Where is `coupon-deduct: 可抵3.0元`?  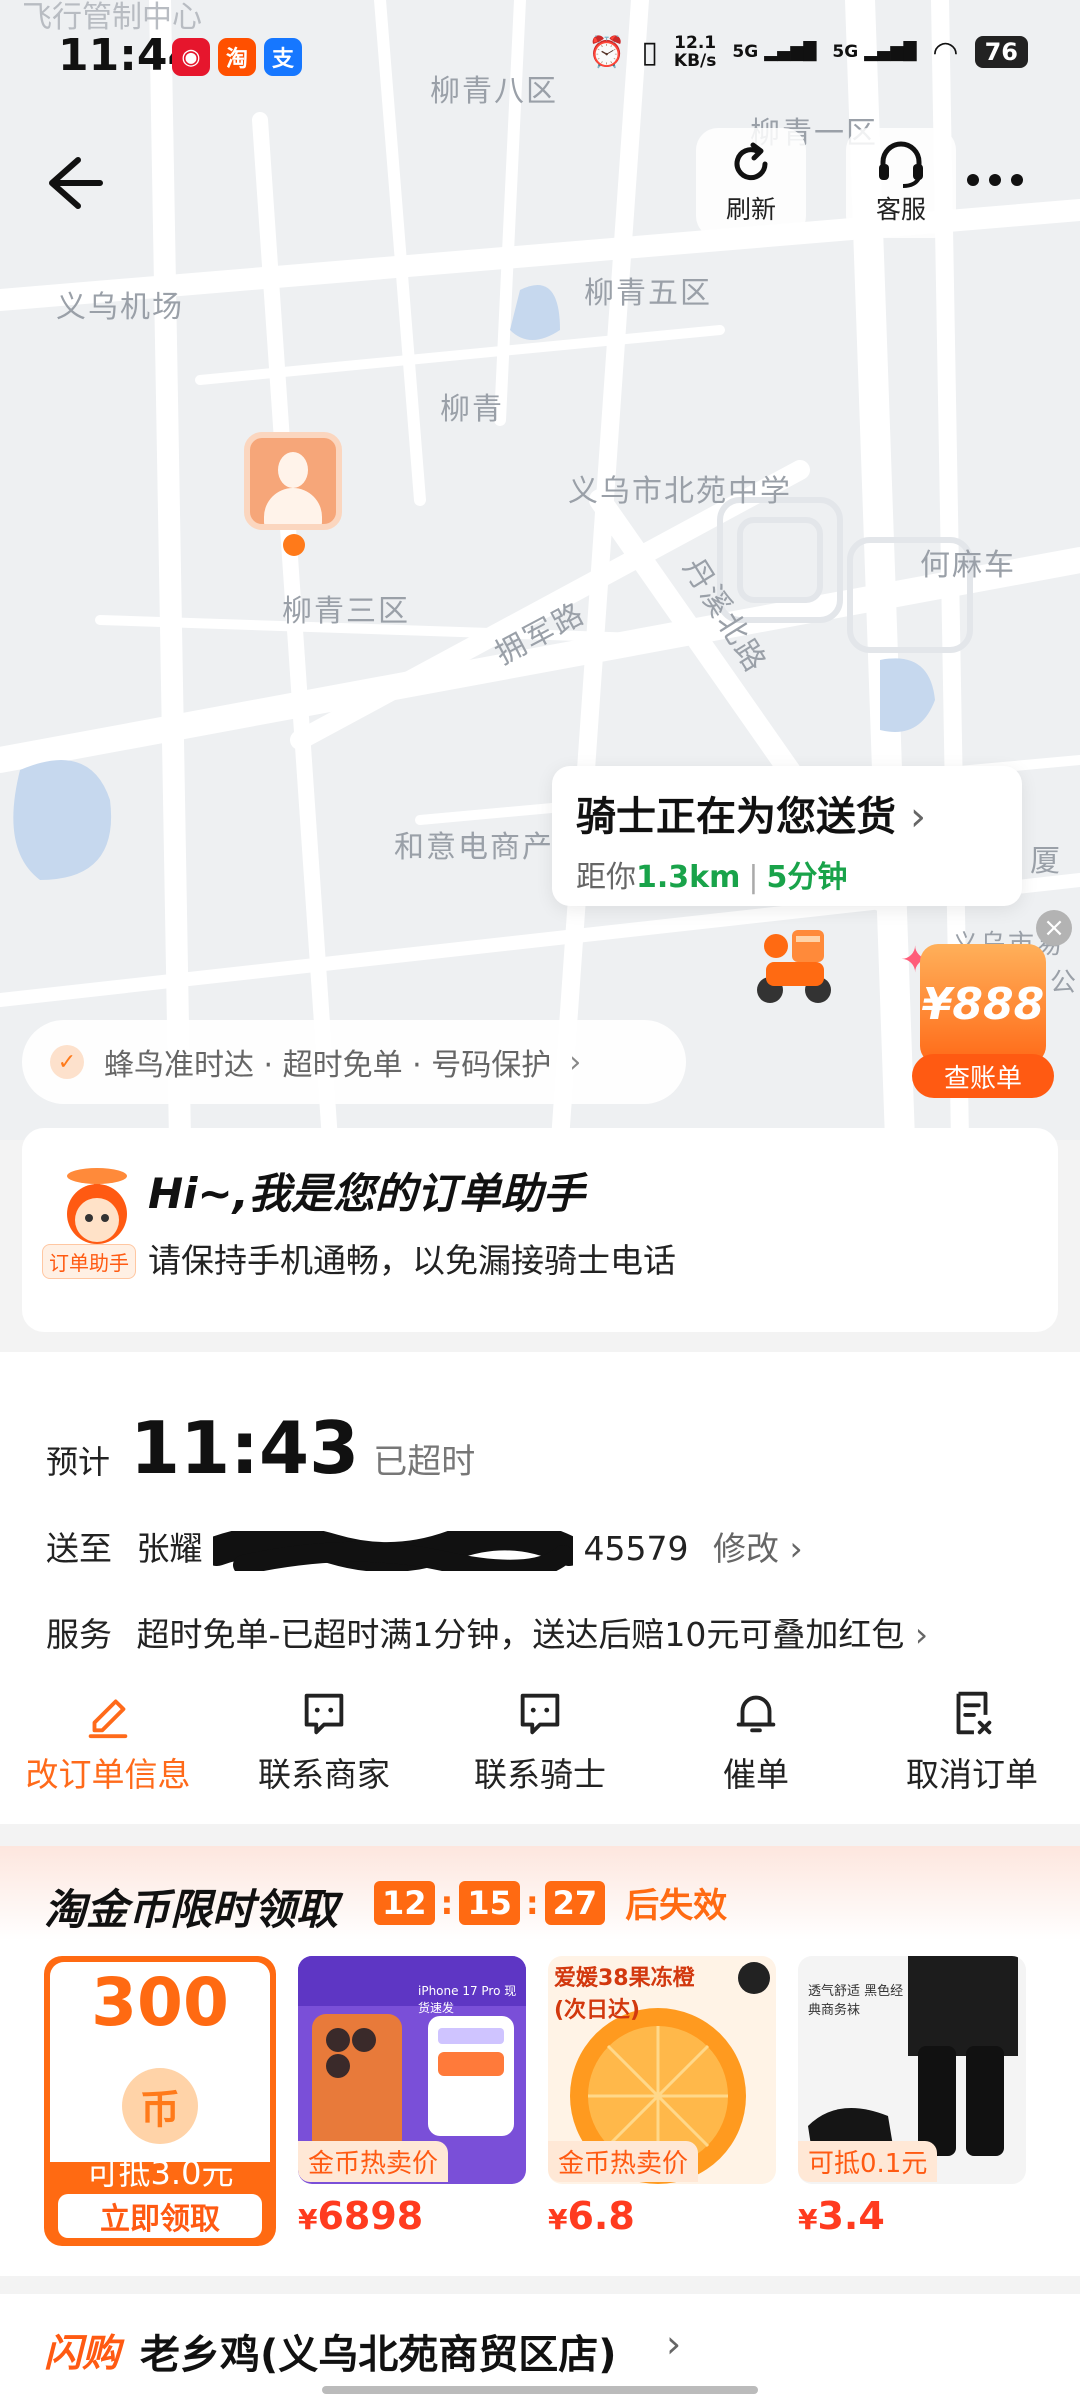 coupon-deduct: 可抵3.0元 is located at coordinates (160, 2173).